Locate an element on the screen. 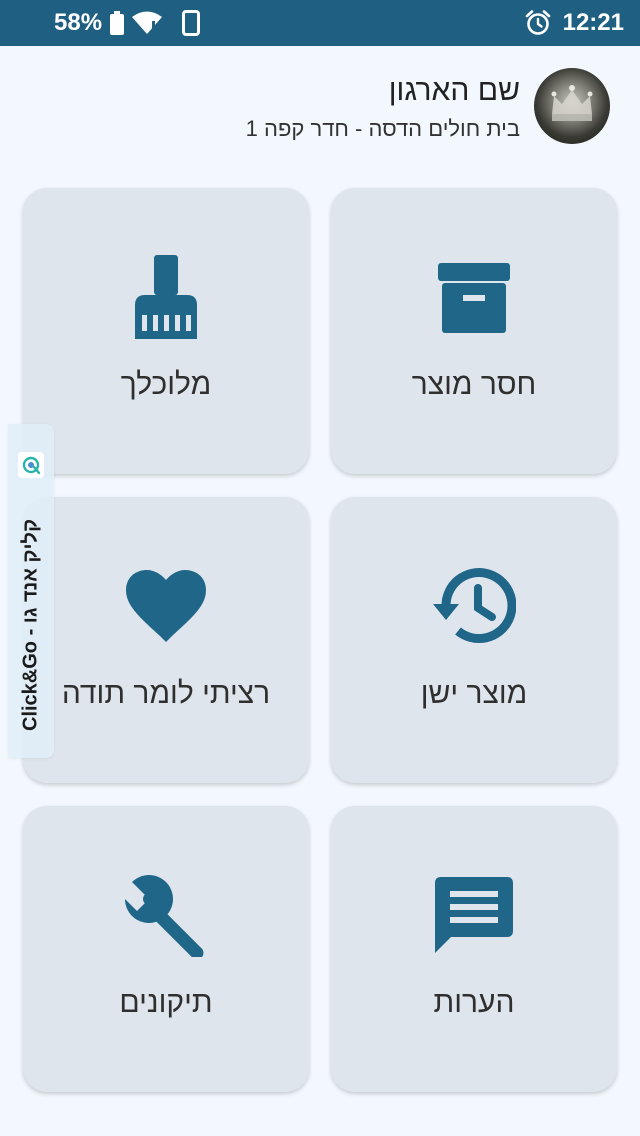 The image size is (640, 1136). tile-label: מוצר ישן is located at coordinates (474, 693).